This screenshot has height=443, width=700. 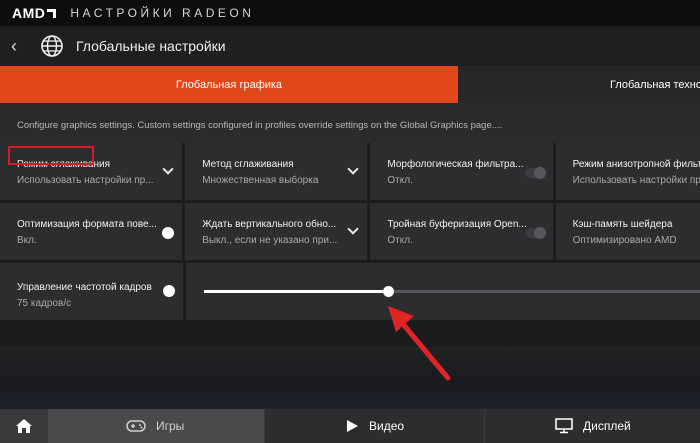 What do you see at coordinates (350, 46) in the screenshot?
I see `page-header: ‹ Глобальные настройки` at bounding box center [350, 46].